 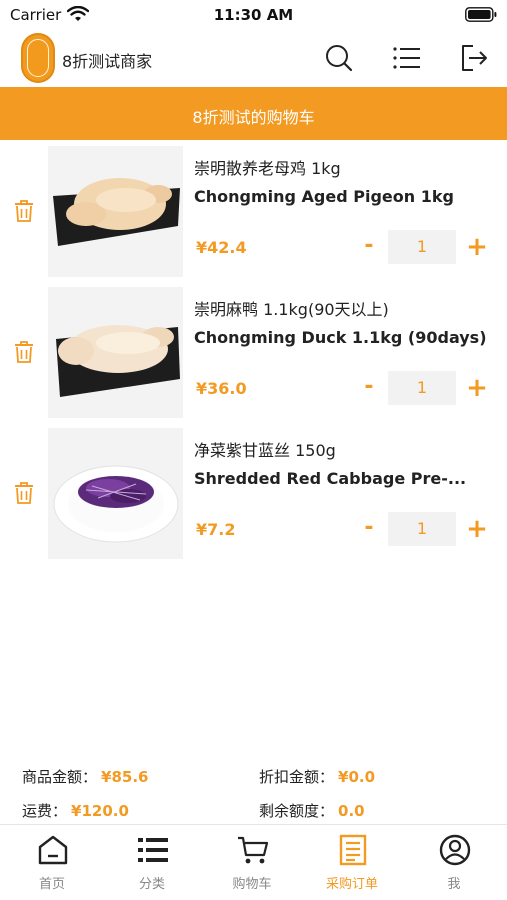 I want to click on tab-me-label: 我, so click(x=454, y=884).